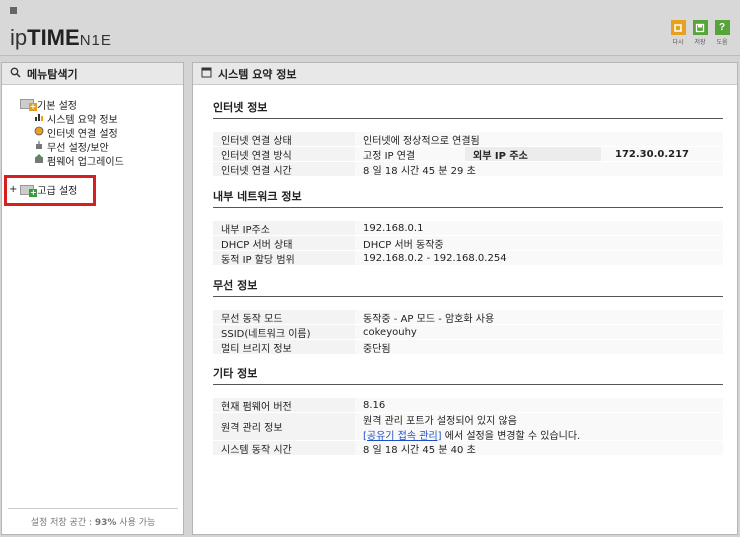 Image resolution: width=740 pixels, height=537 pixels. What do you see at coordinates (85, 162) in the screenshot?
I see `tree-item-label: 펌웨어 업그레이드` at bounding box center [85, 162].